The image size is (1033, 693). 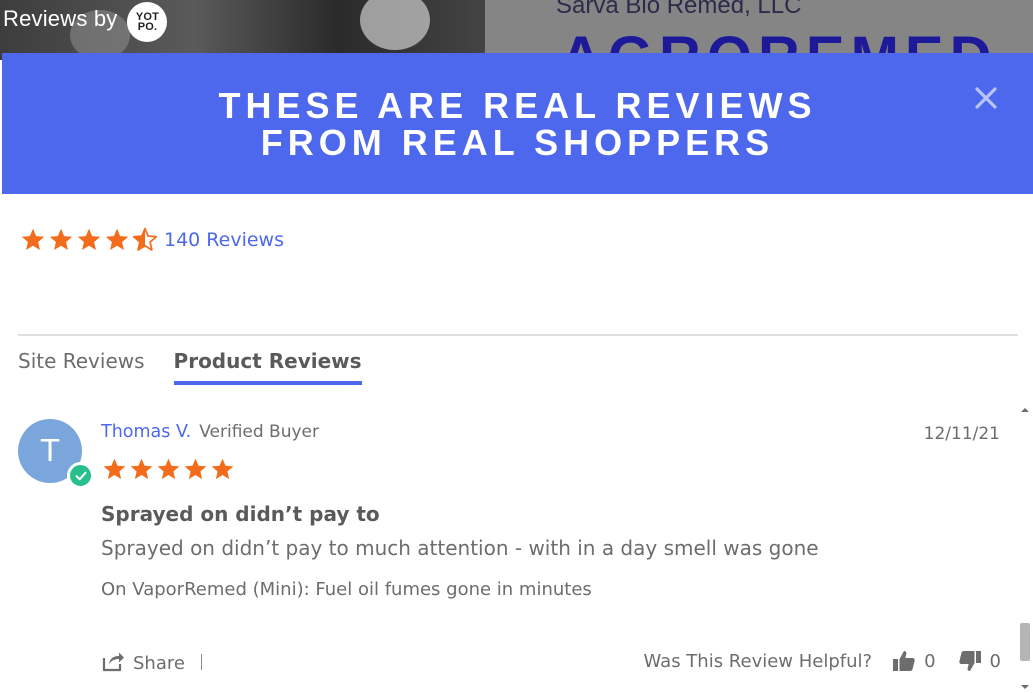 I want to click on star-half-icon, so click(x=145, y=239).